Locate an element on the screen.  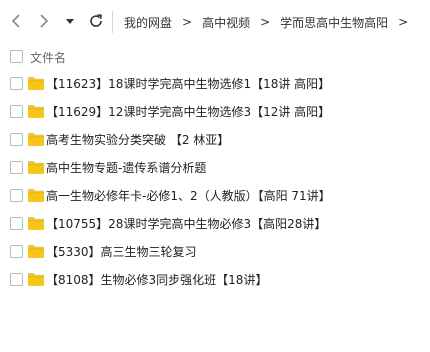
list-item: 【5330】高三生物三轮复习 is located at coordinates (215, 252).